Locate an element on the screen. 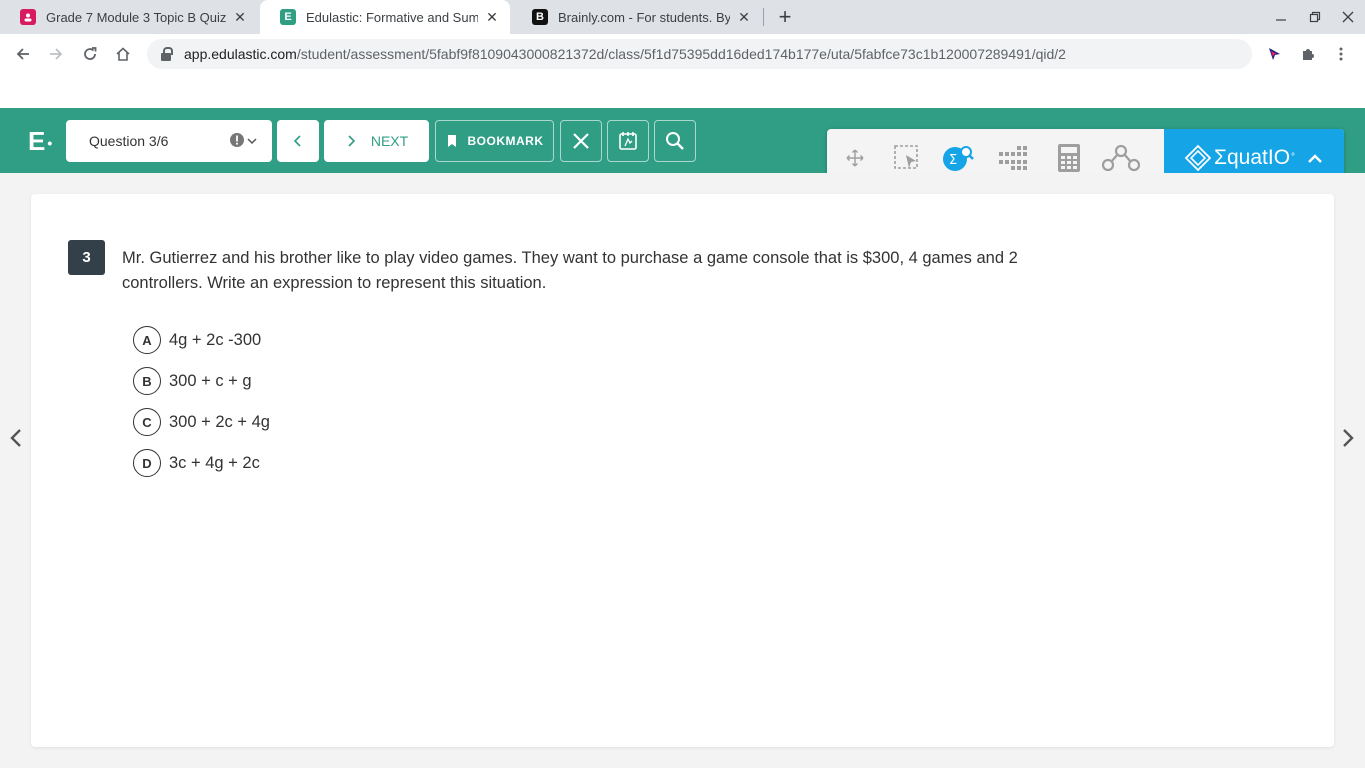  zoom-button is located at coordinates (675, 141).